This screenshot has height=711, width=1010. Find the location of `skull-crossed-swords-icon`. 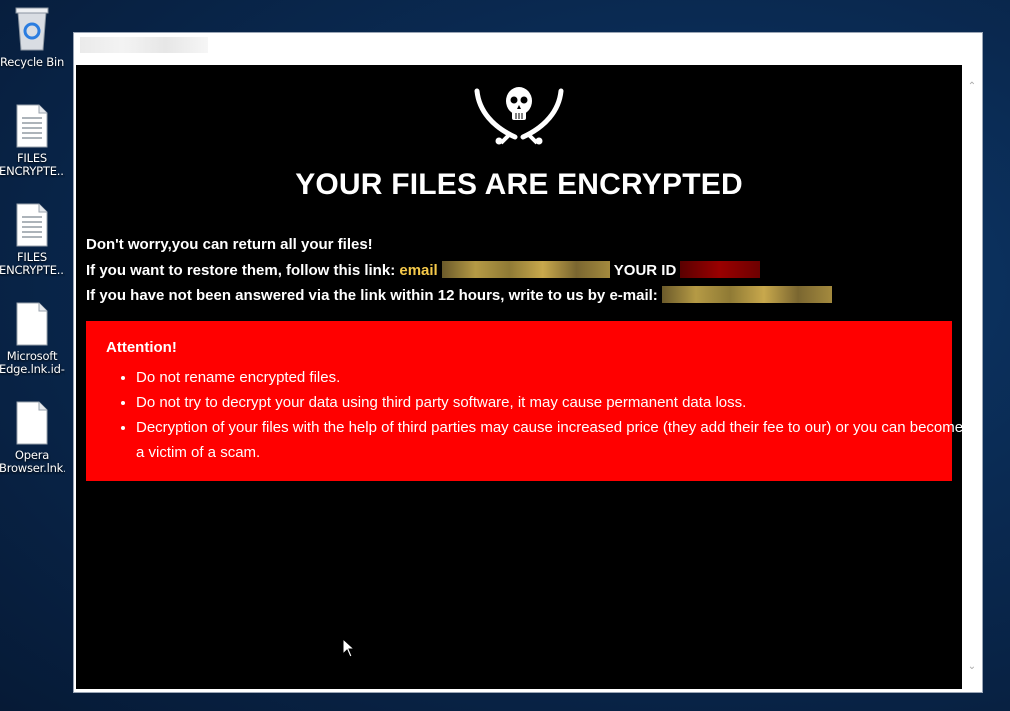

skull-crossed-swords-icon is located at coordinates (519, 116).